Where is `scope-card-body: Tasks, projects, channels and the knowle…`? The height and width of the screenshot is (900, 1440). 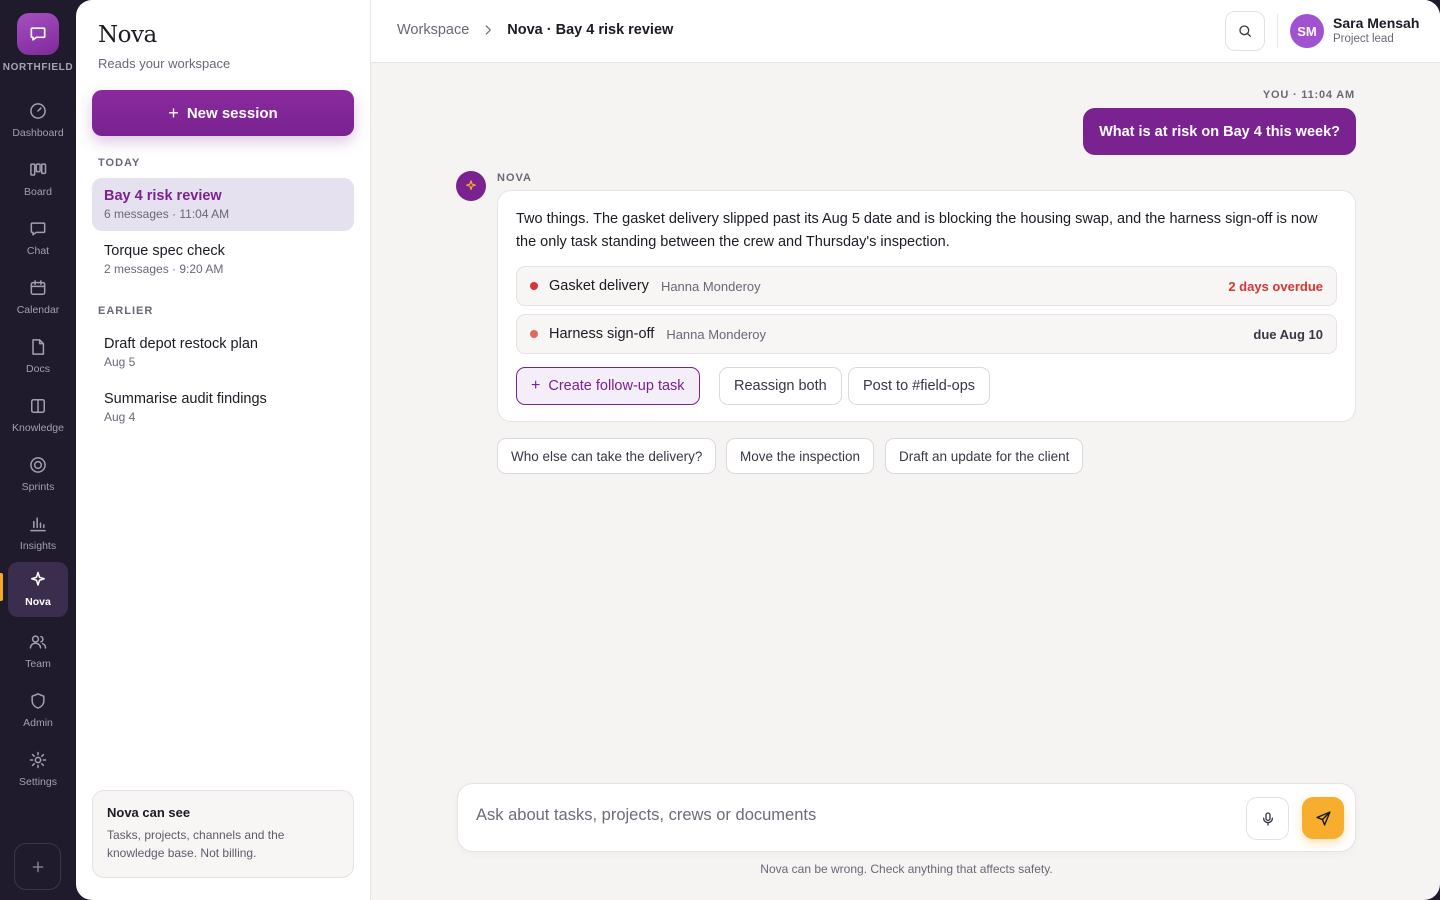
scope-card-body: Tasks, projects, channels and the knowle… is located at coordinates (196, 844).